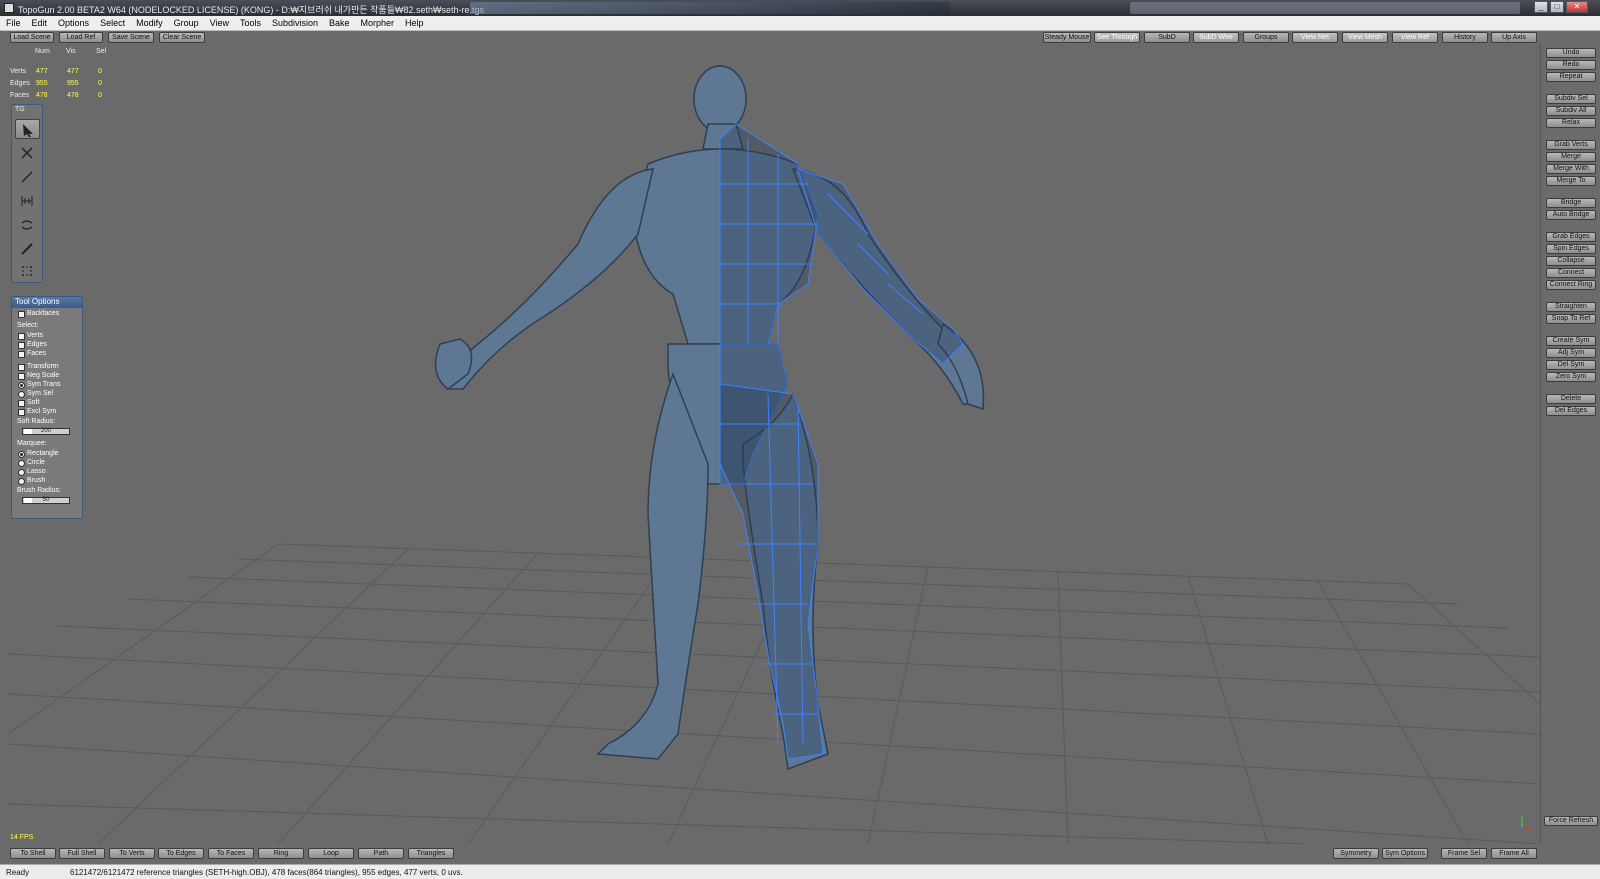 This screenshot has width=1600, height=879. Describe the element at coordinates (1571, 203) in the screenshot. I see `bridge-button: Bridge` at that location.